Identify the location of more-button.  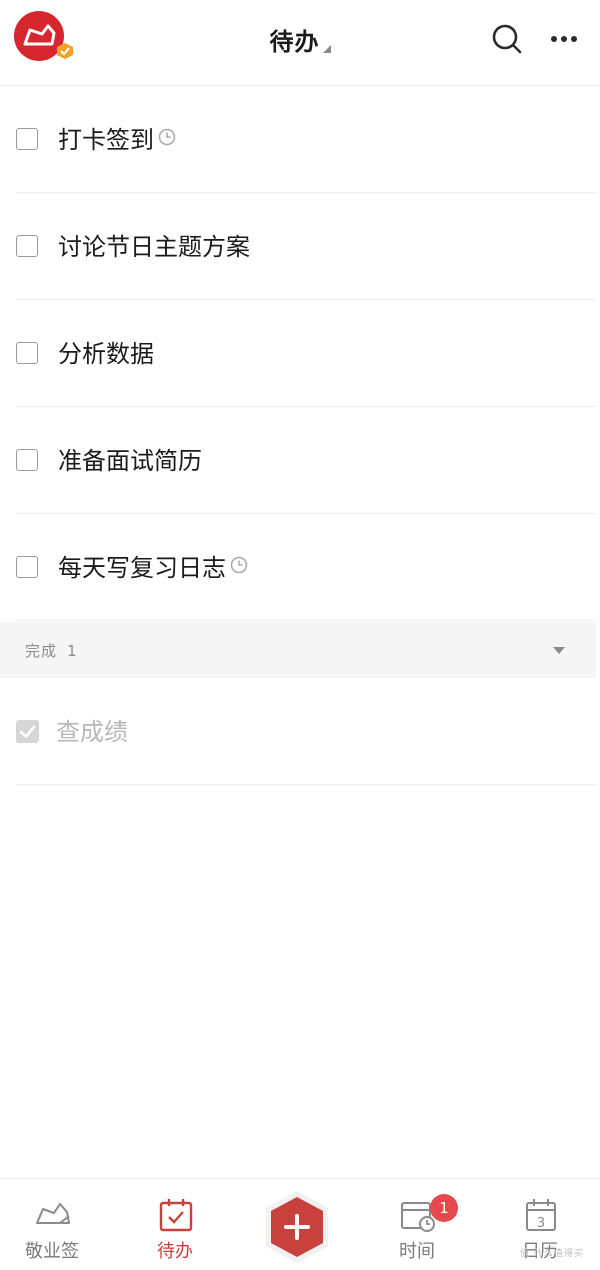
(565, 39).